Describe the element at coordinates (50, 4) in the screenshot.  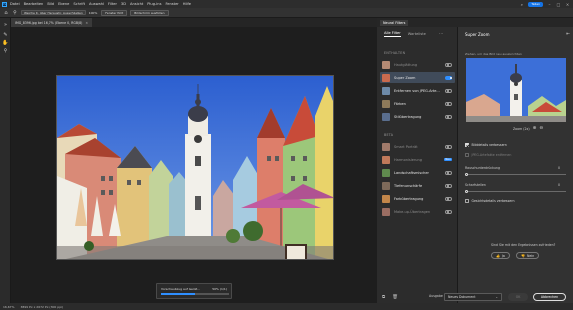
I see `menu-image: Bild` at that location.